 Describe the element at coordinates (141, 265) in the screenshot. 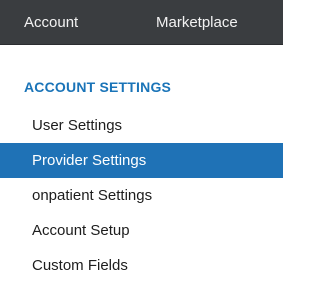

I see `menu-item-custom-fields: Custom Fields` at that location.